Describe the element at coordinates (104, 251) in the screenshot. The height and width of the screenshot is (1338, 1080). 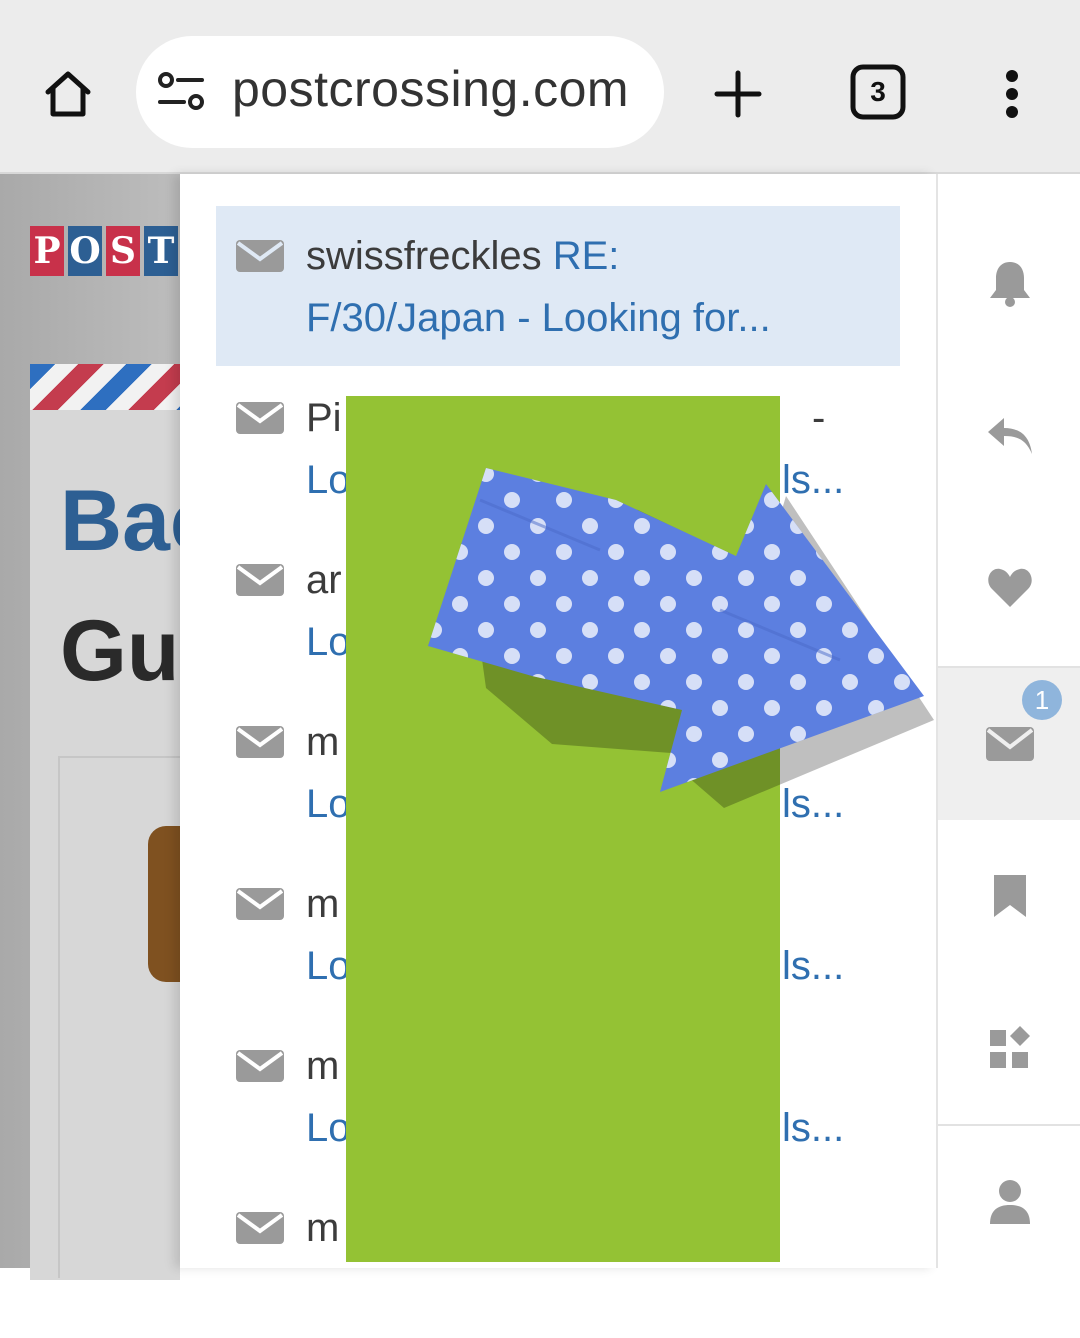
I see `postcrossing-logo: P O S T` at that location.